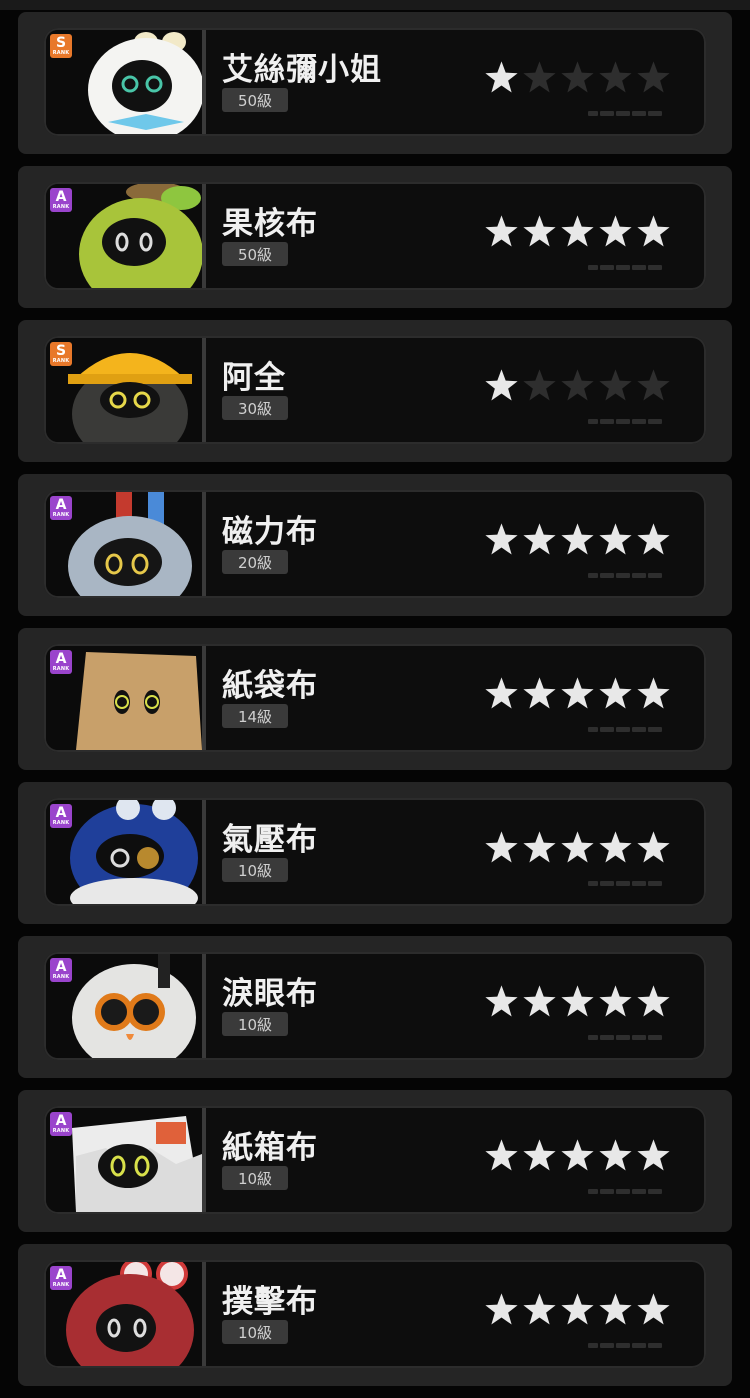 The height and width of the screenshot is (1398, 750). I want to click on level-badge: 30級, so click(255, 408).